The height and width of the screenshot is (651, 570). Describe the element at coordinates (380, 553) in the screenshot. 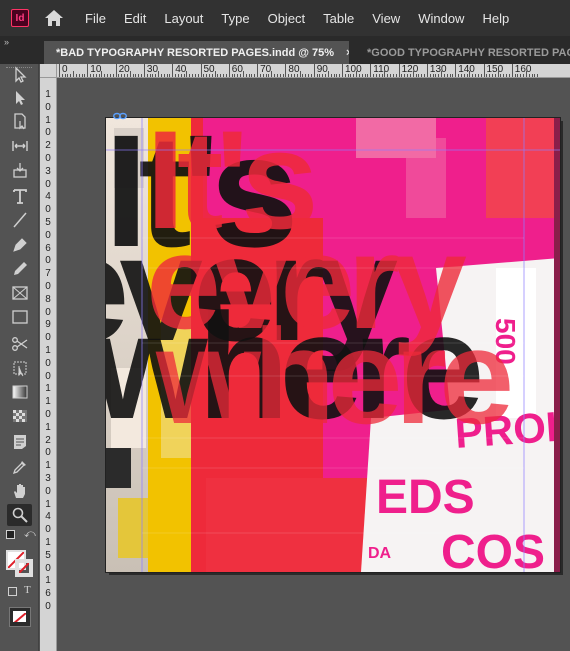

I see `poster-da-text: DA` at that location.